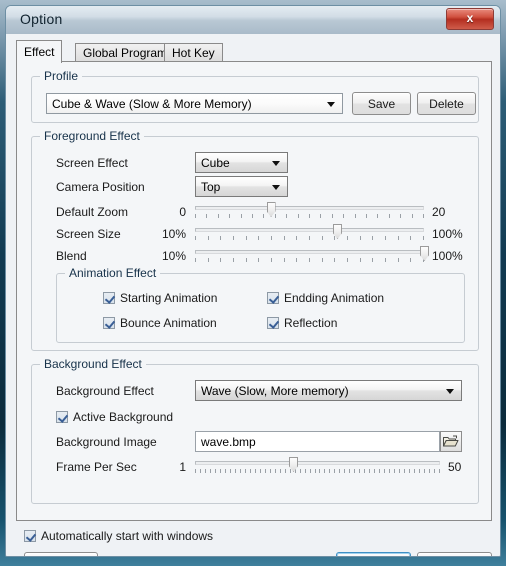 Image resolution: width=506 pixels, height=566 pixels. I want to click on close-icon: x, so click(470, 18).